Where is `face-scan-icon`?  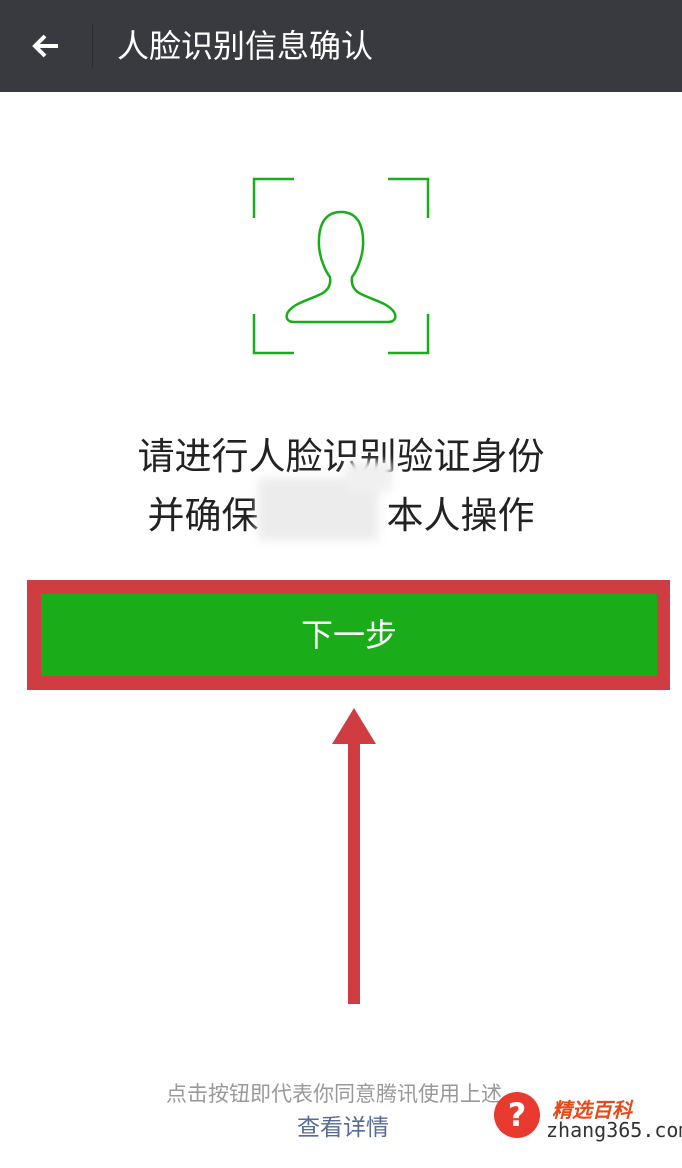
face-scan-icon is located at coordinates (341, 266).